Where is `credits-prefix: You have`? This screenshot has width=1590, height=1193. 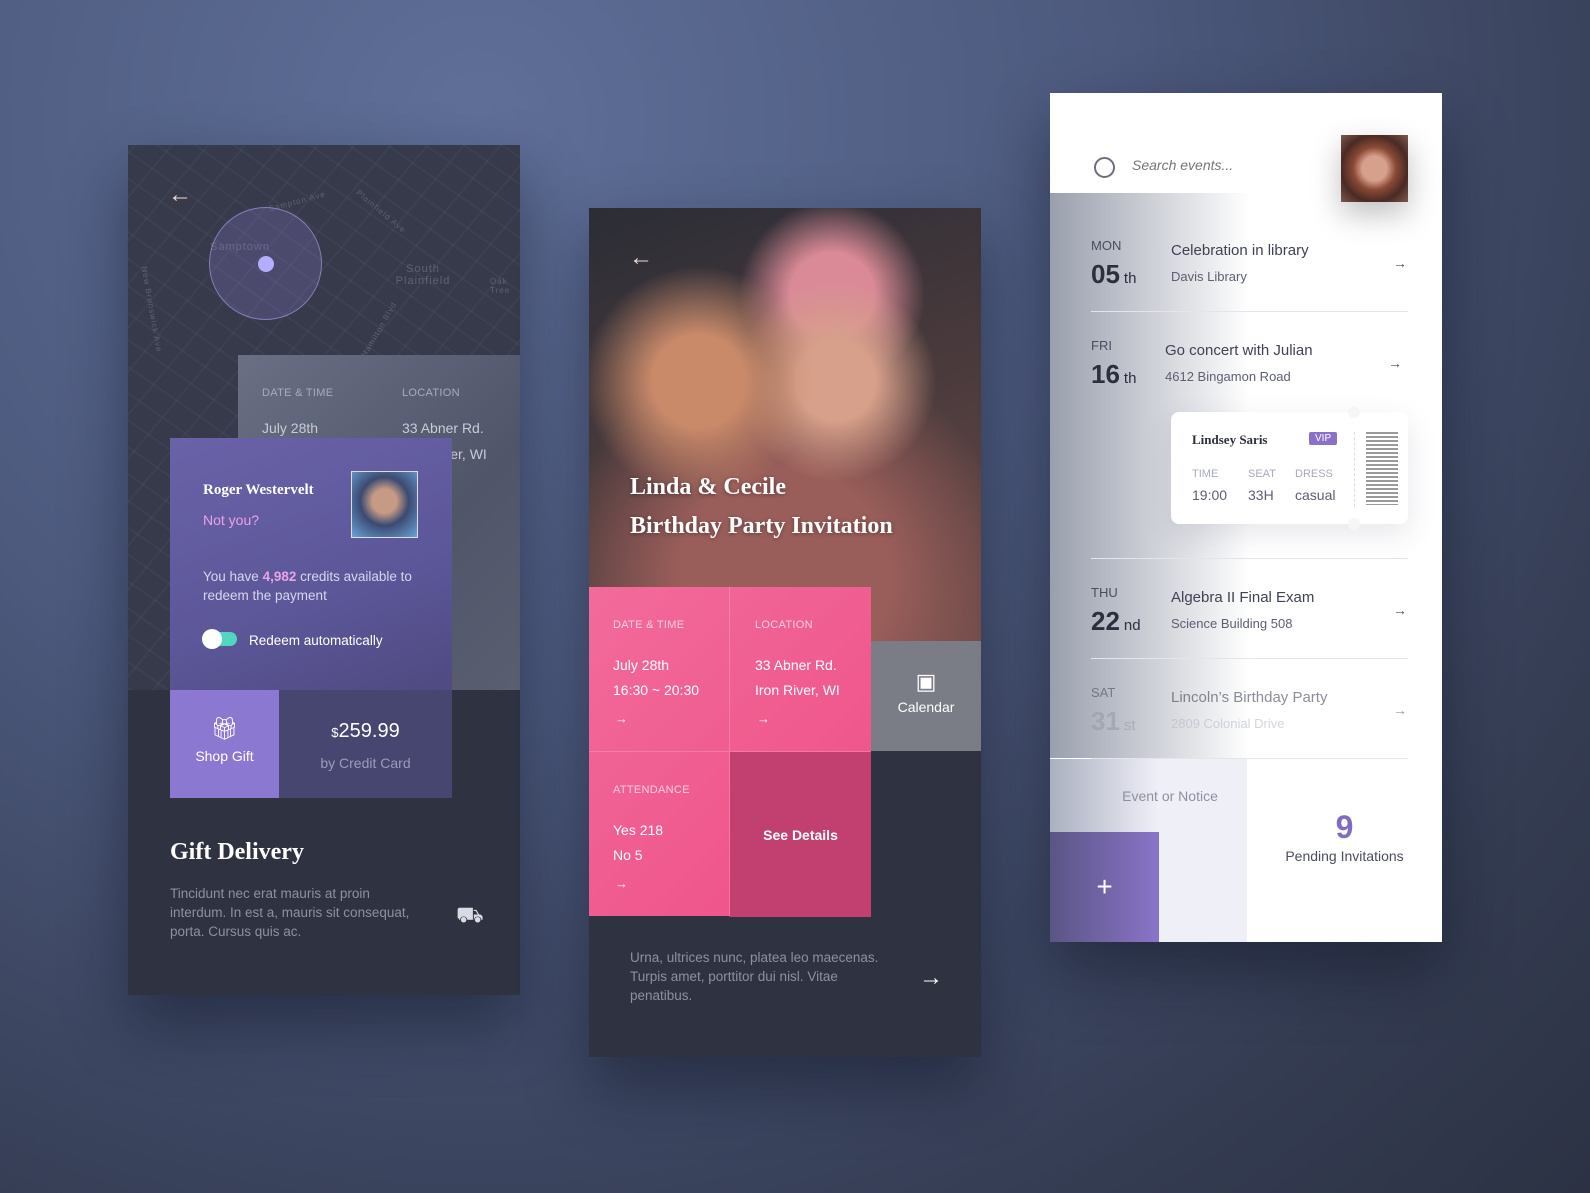 credits-prefix: You have is located at coordinates (233, 576).